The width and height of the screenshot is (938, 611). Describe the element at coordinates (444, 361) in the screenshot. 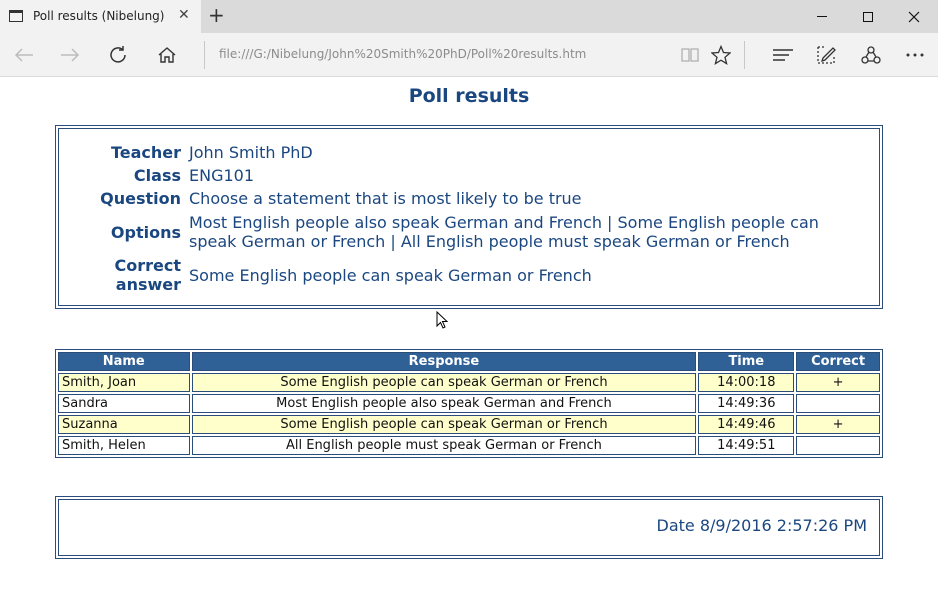

I see `header-response: Response` at that location.